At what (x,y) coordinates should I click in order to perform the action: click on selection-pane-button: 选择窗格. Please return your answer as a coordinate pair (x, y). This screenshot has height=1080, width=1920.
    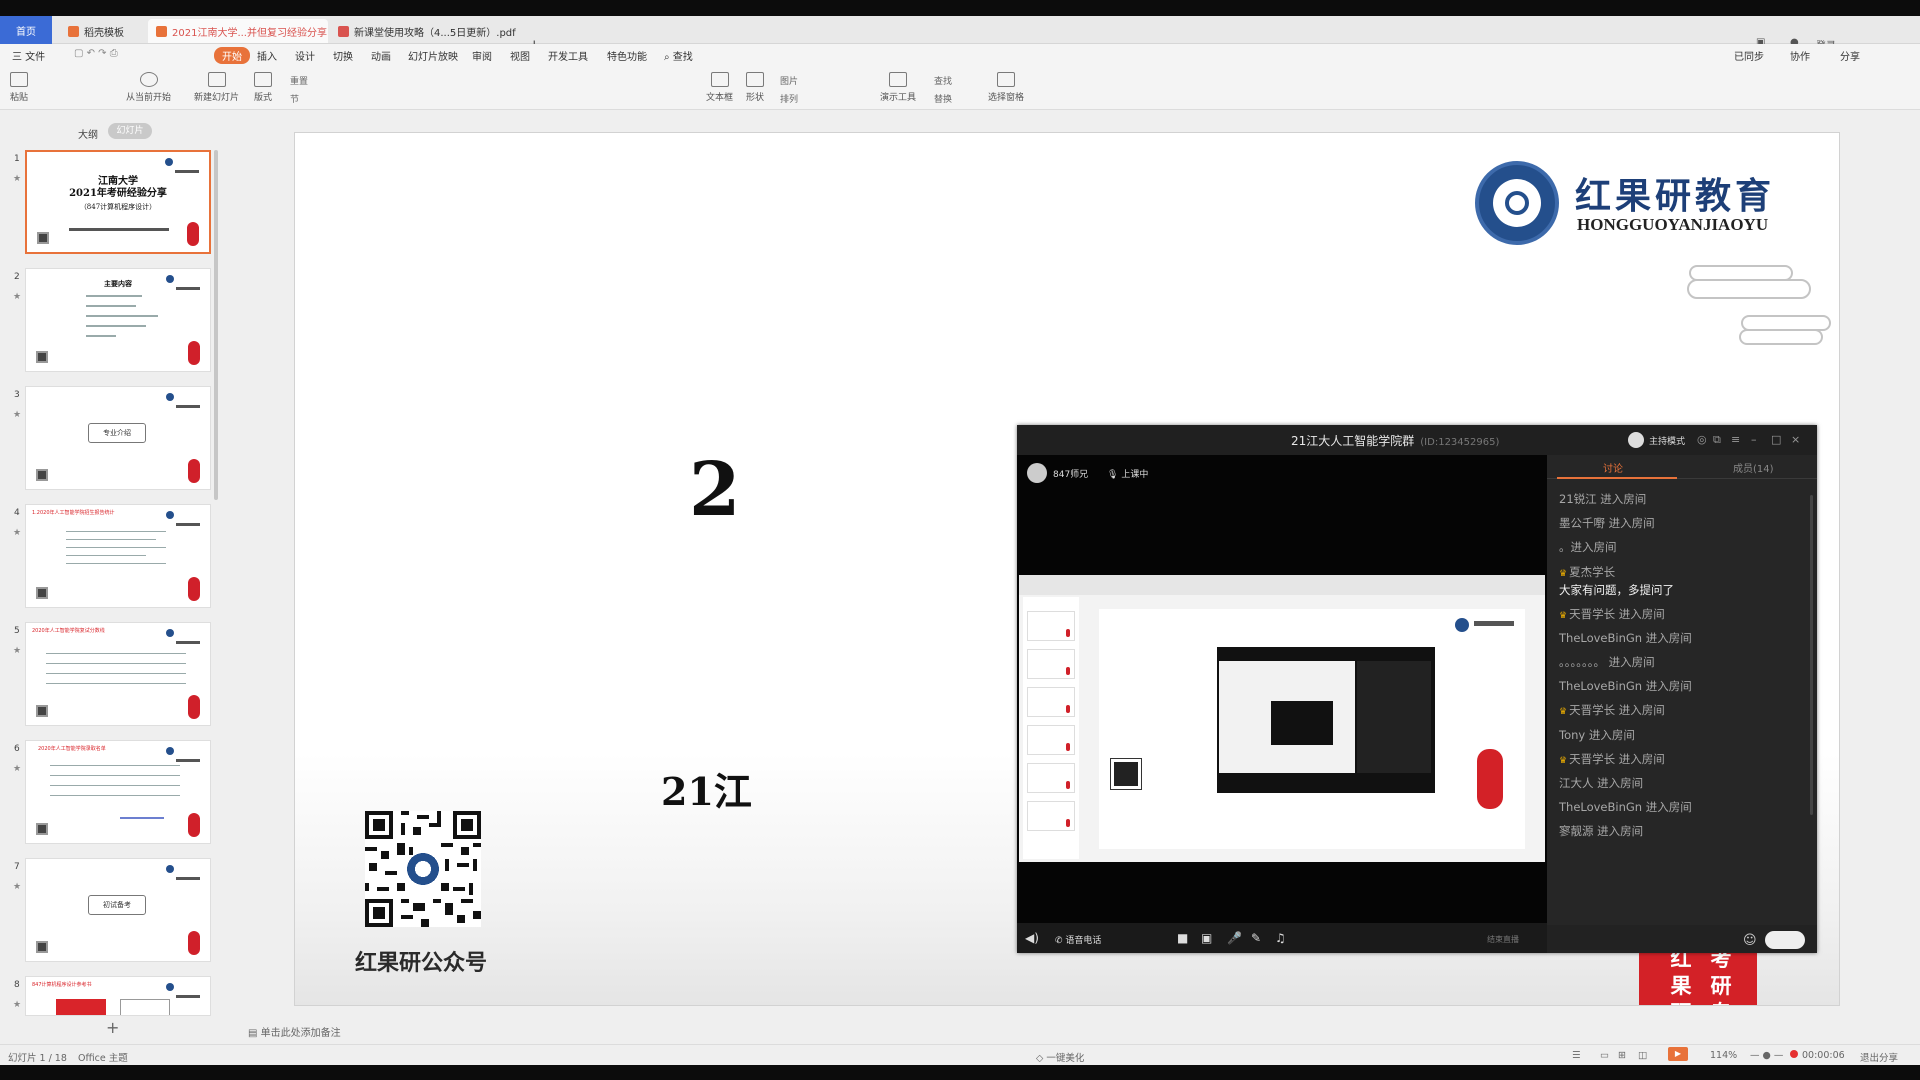
    Looking at the image, I should click on (1006, 87).